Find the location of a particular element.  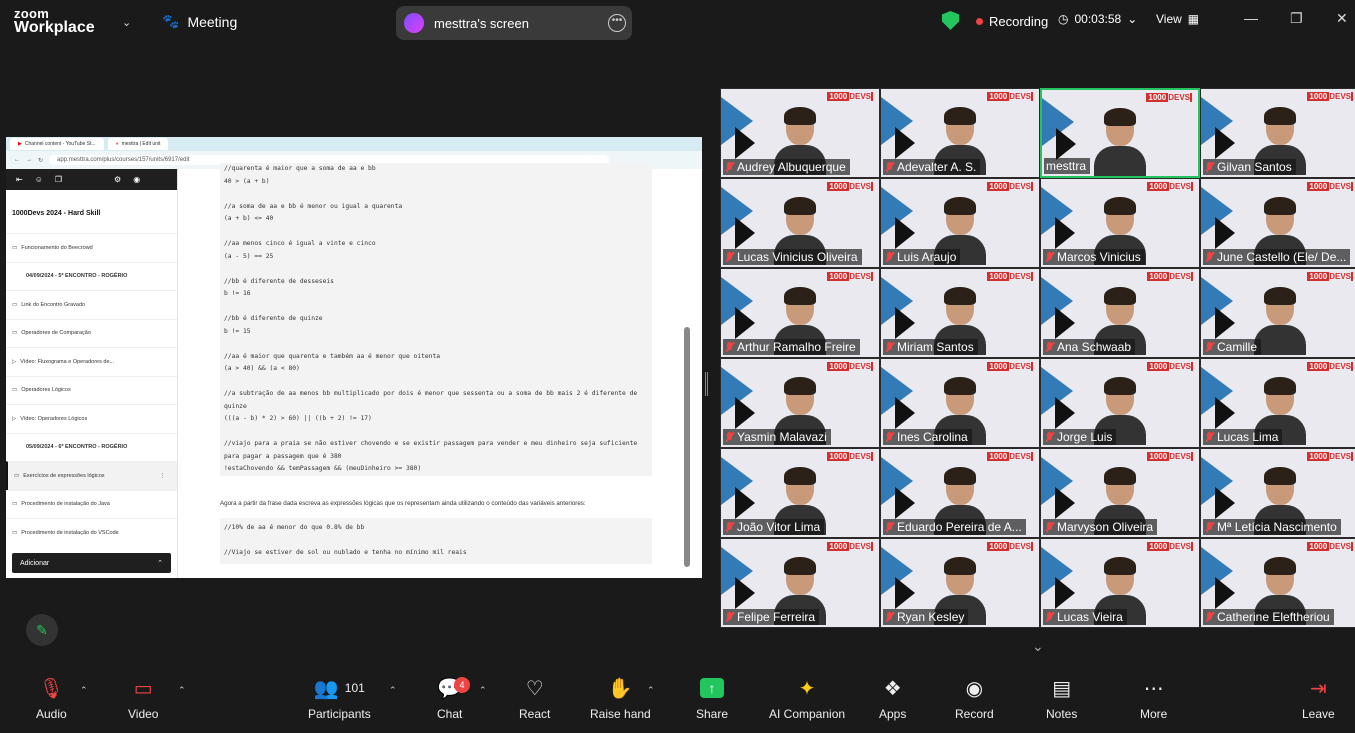

split-resize-handle is located at coordinates (706, 384).